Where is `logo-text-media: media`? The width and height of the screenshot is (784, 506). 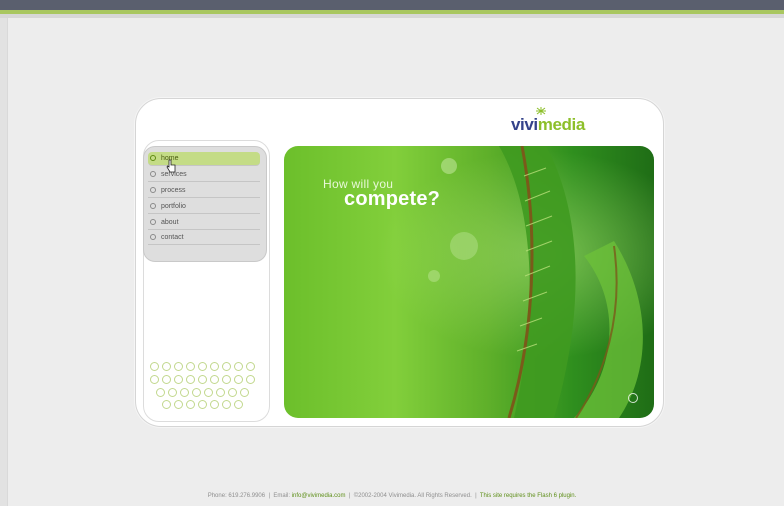
logo-text-media: media is located at coordinates (561, 124).